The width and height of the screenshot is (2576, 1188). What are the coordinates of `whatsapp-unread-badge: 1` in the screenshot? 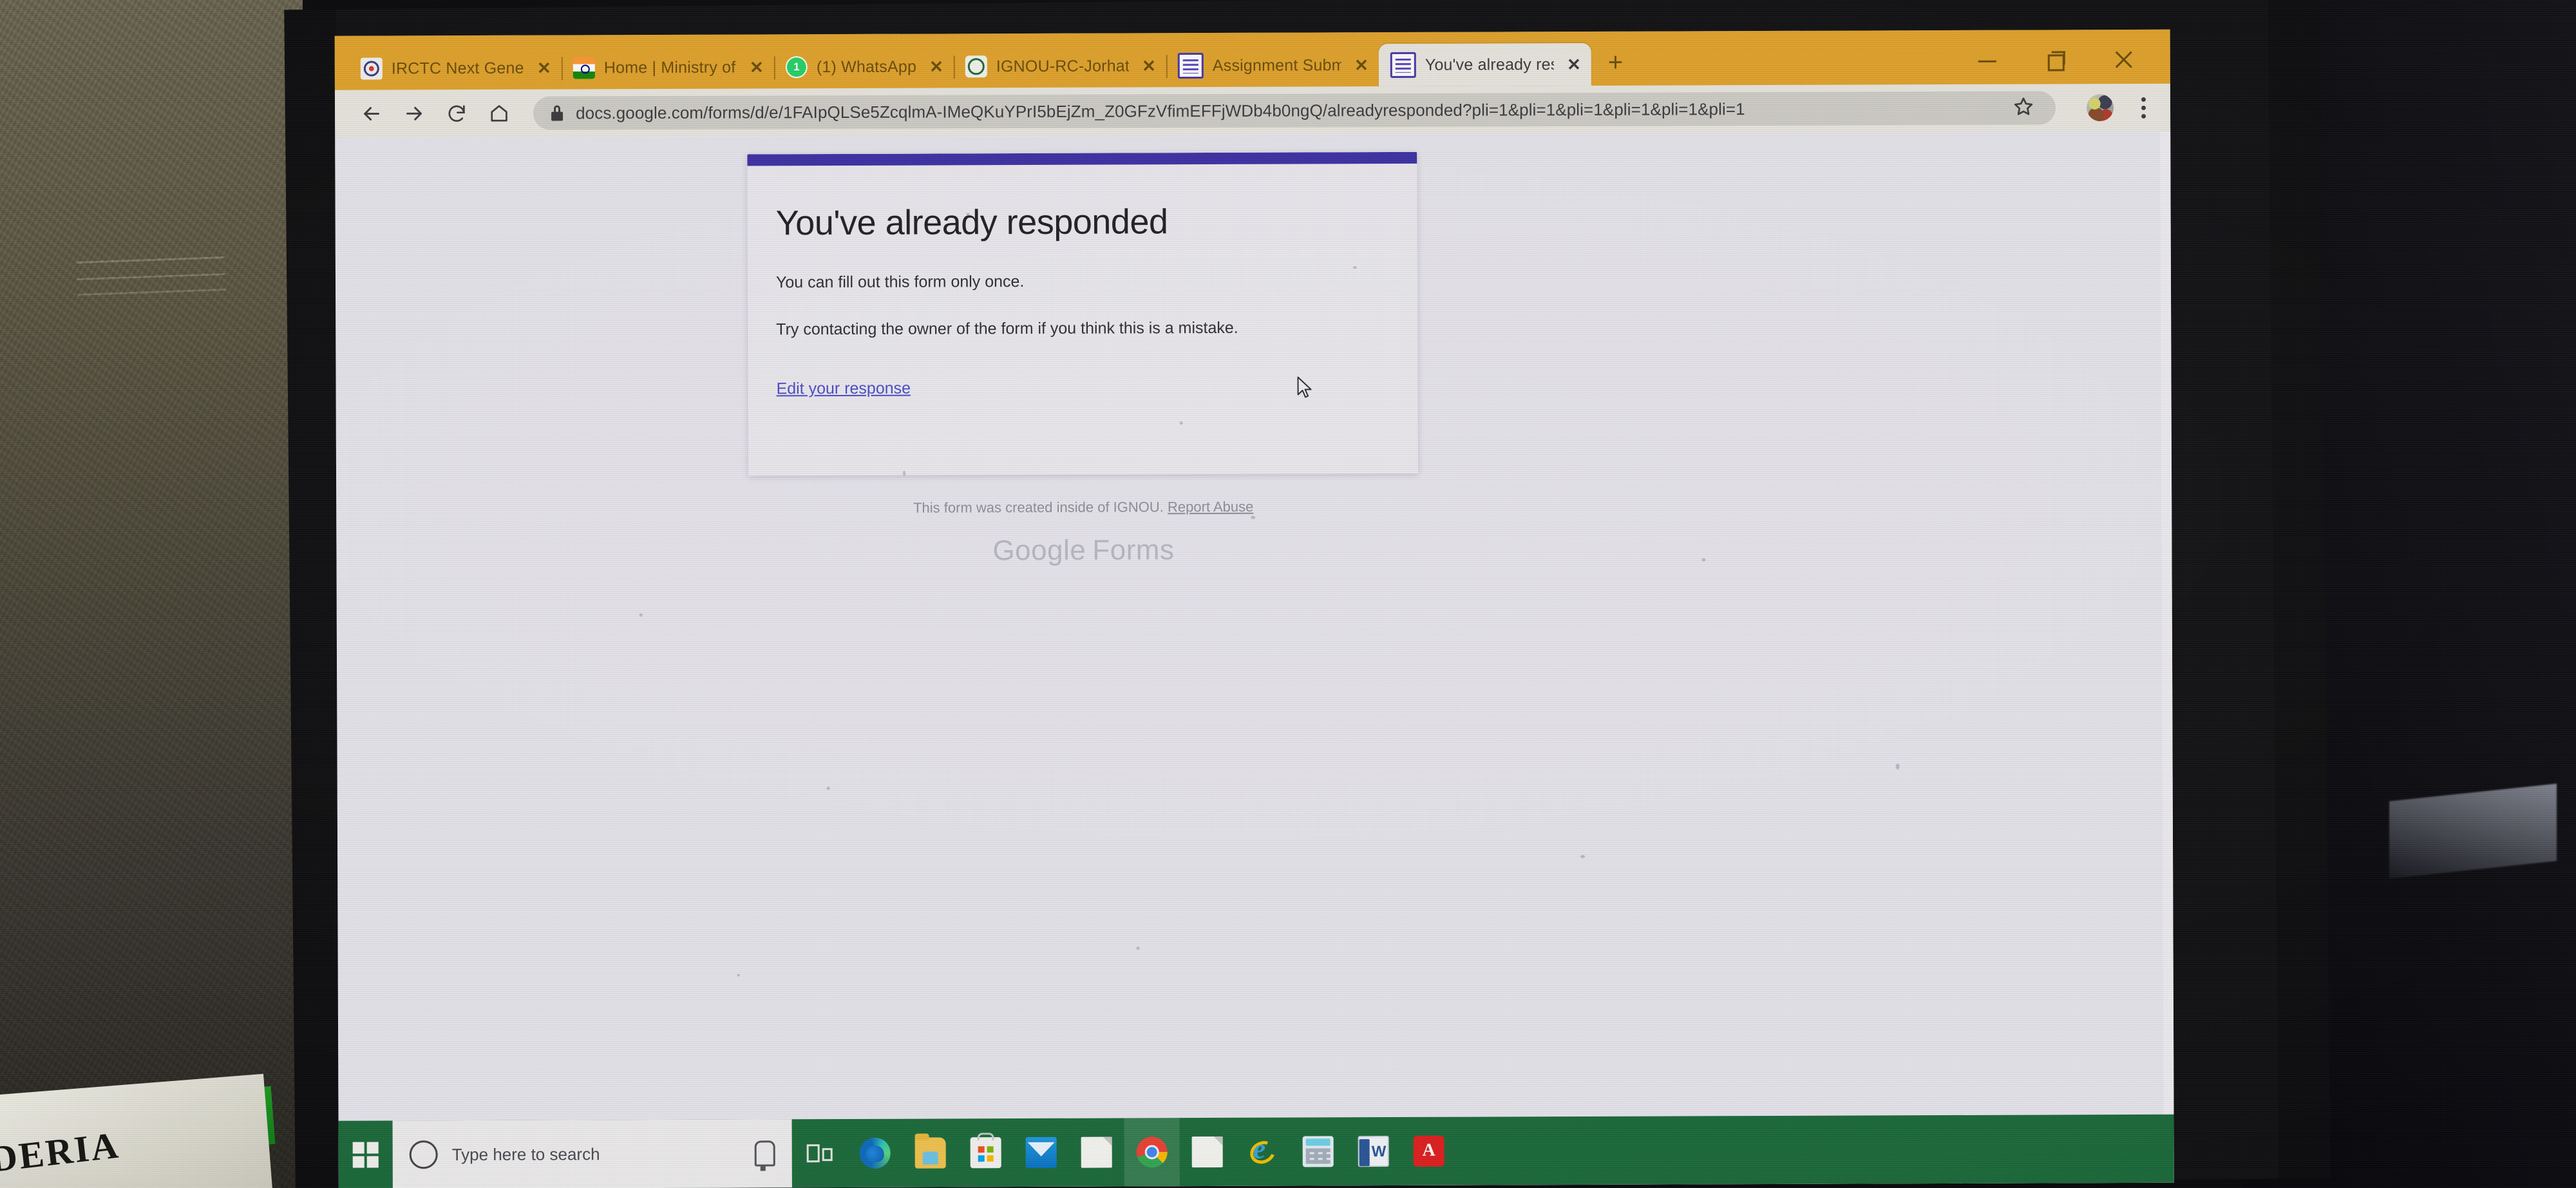 It's located at (796, 67).